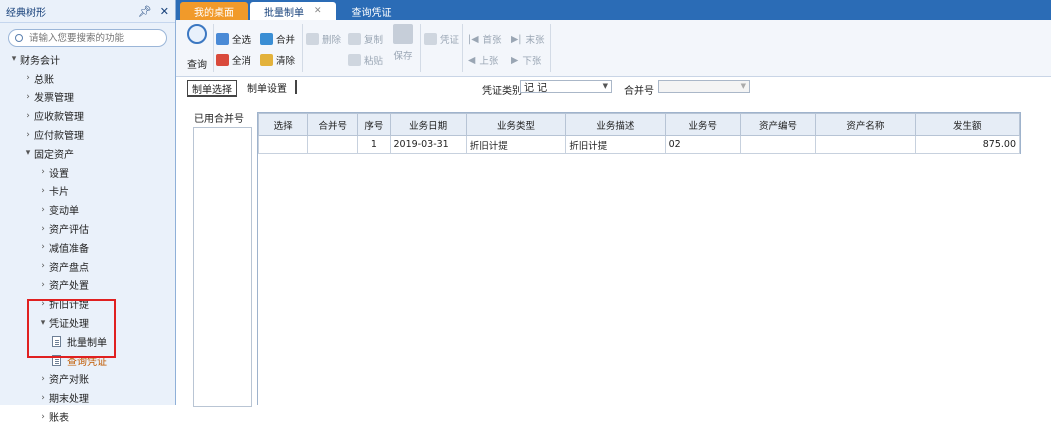  What do you see at coordinates (277, 60) in the screenshot?
I see `clear-button: 清除` at bounding box center [277, 60].